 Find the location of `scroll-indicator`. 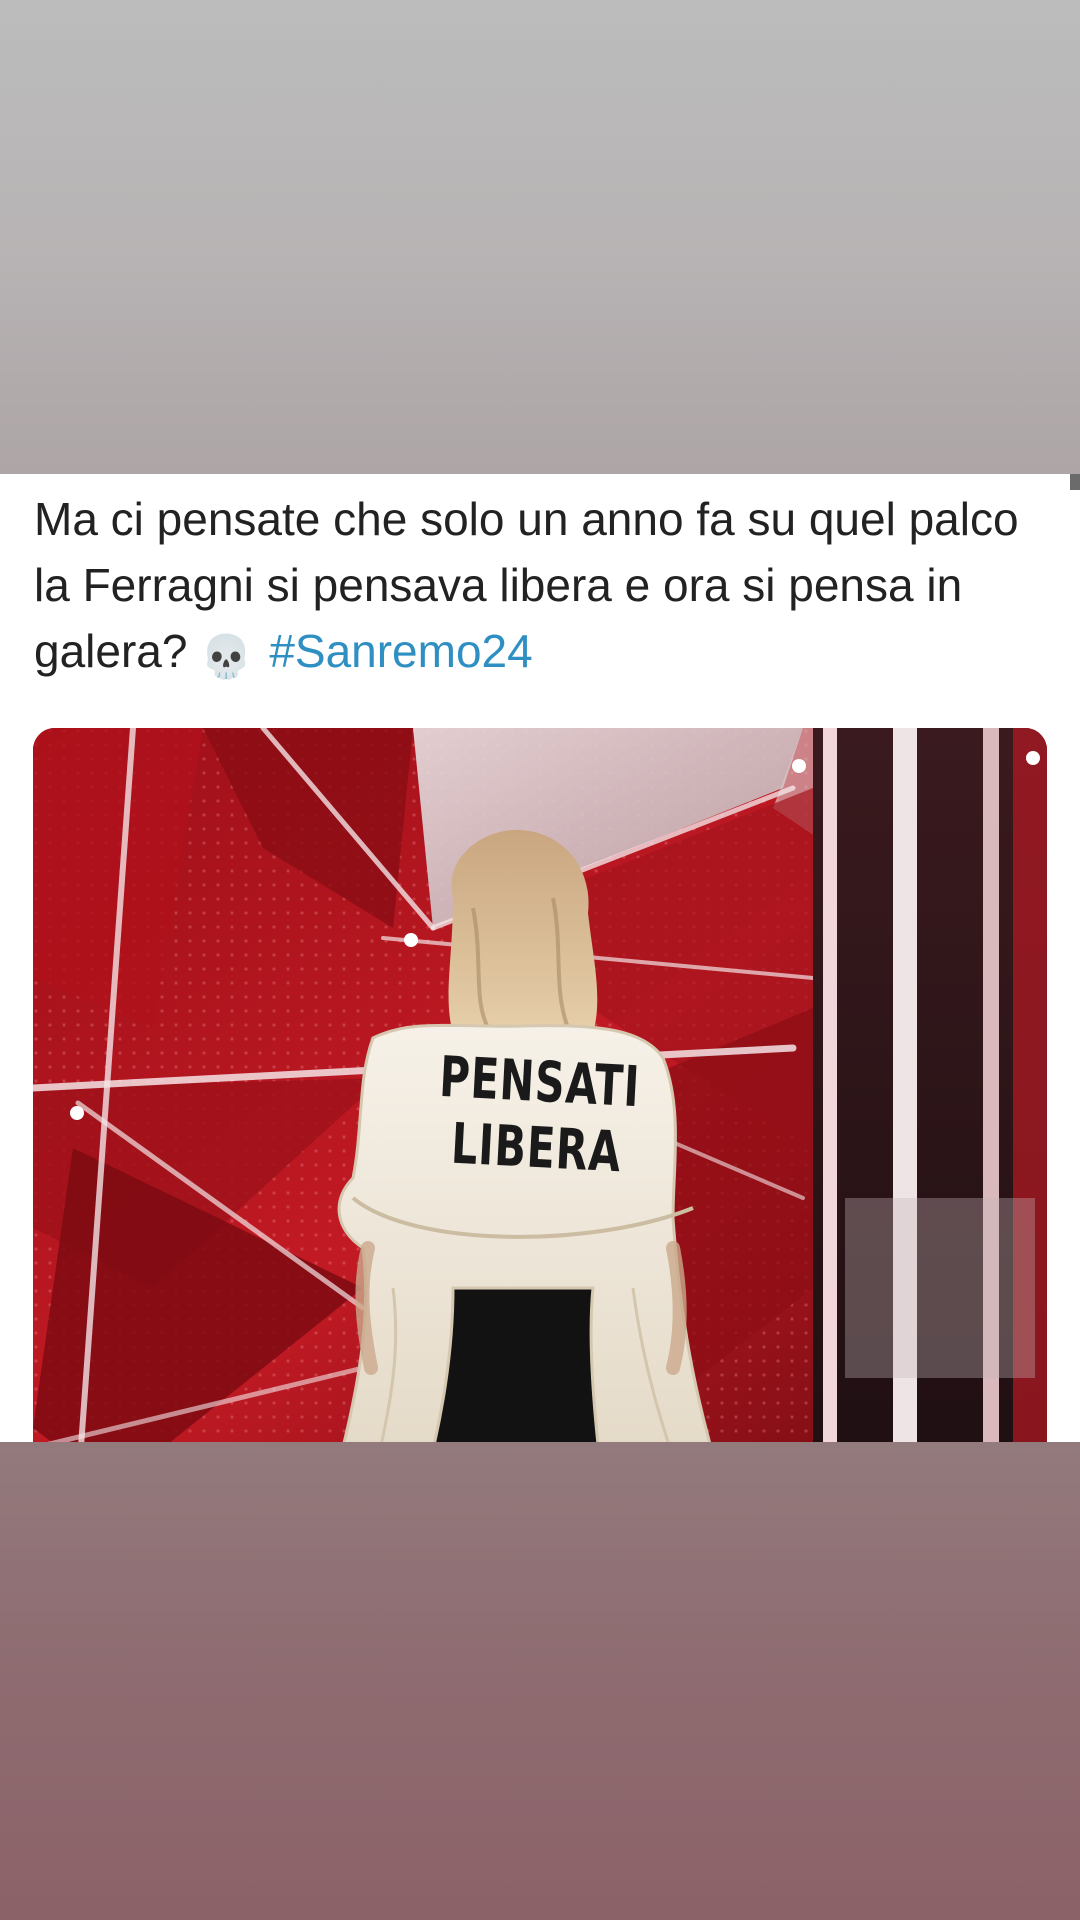

scroll-indicator is located at coordinates (1075, 482).